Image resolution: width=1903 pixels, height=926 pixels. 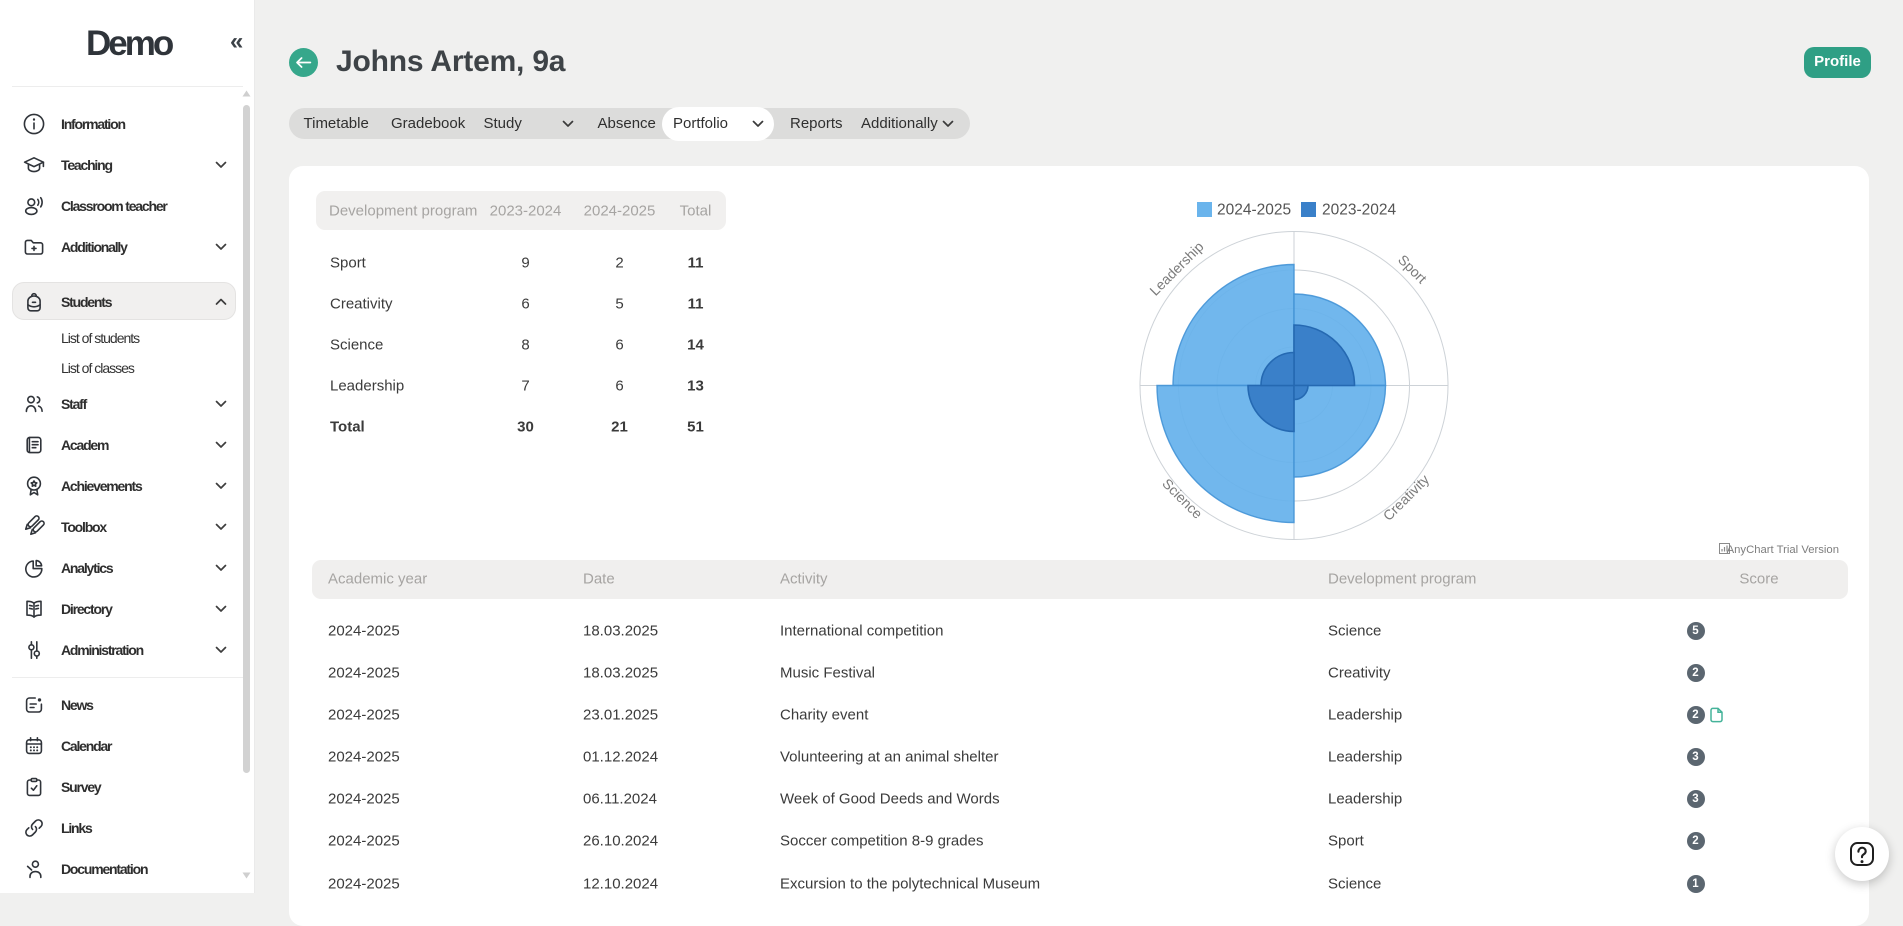 What do you see at coordinates (1783, 550) in the screenshot?
I see `svg-text: AnyChart Trial Version` at bounding box center [1783, 550].